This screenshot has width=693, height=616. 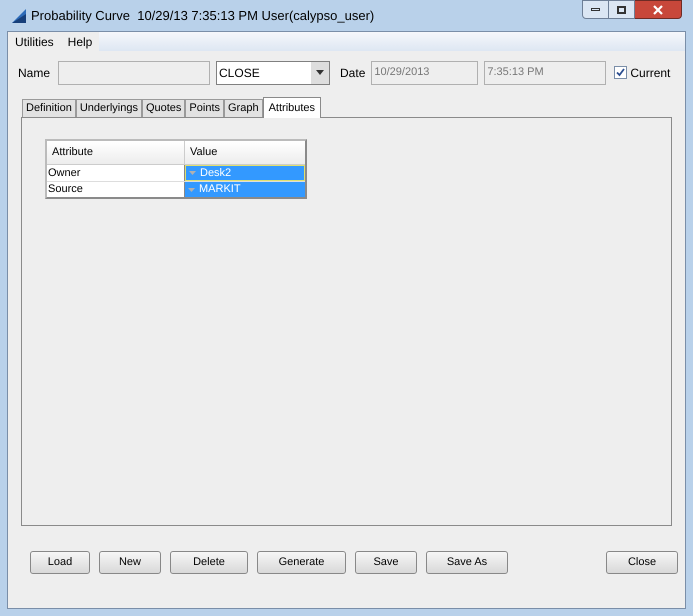 What do you see at coordinates (80, 41) in the screenshot?
I see `menu-item: Help` at bounding box center [80, 41].